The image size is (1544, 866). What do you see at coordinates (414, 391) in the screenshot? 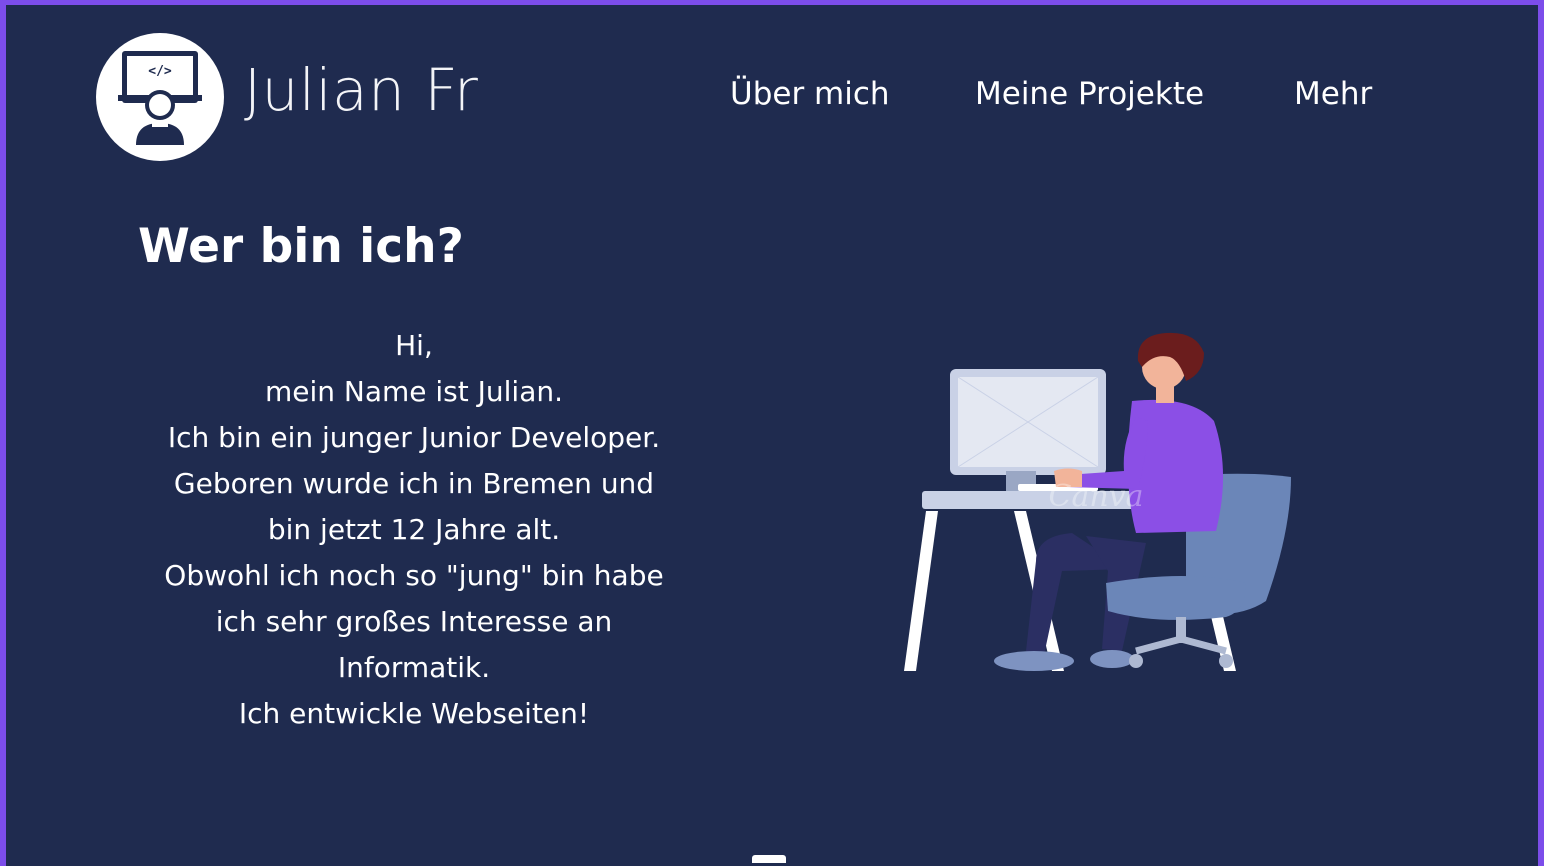
I see `intro-line: mein Name ist Julian.` at bounding box center [414, 391].